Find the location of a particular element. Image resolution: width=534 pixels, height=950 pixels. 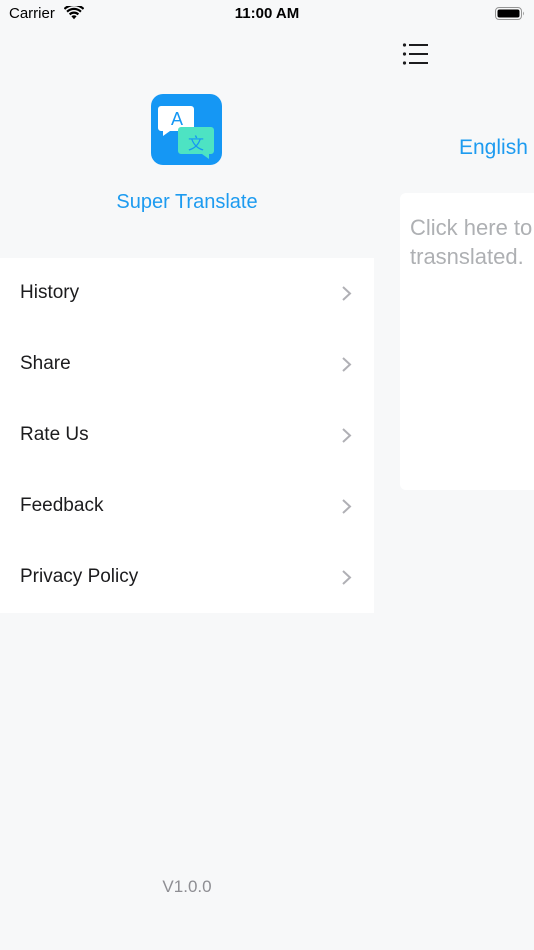

logo-glyph-cjk: 文 is located at coordinates (196, 143).